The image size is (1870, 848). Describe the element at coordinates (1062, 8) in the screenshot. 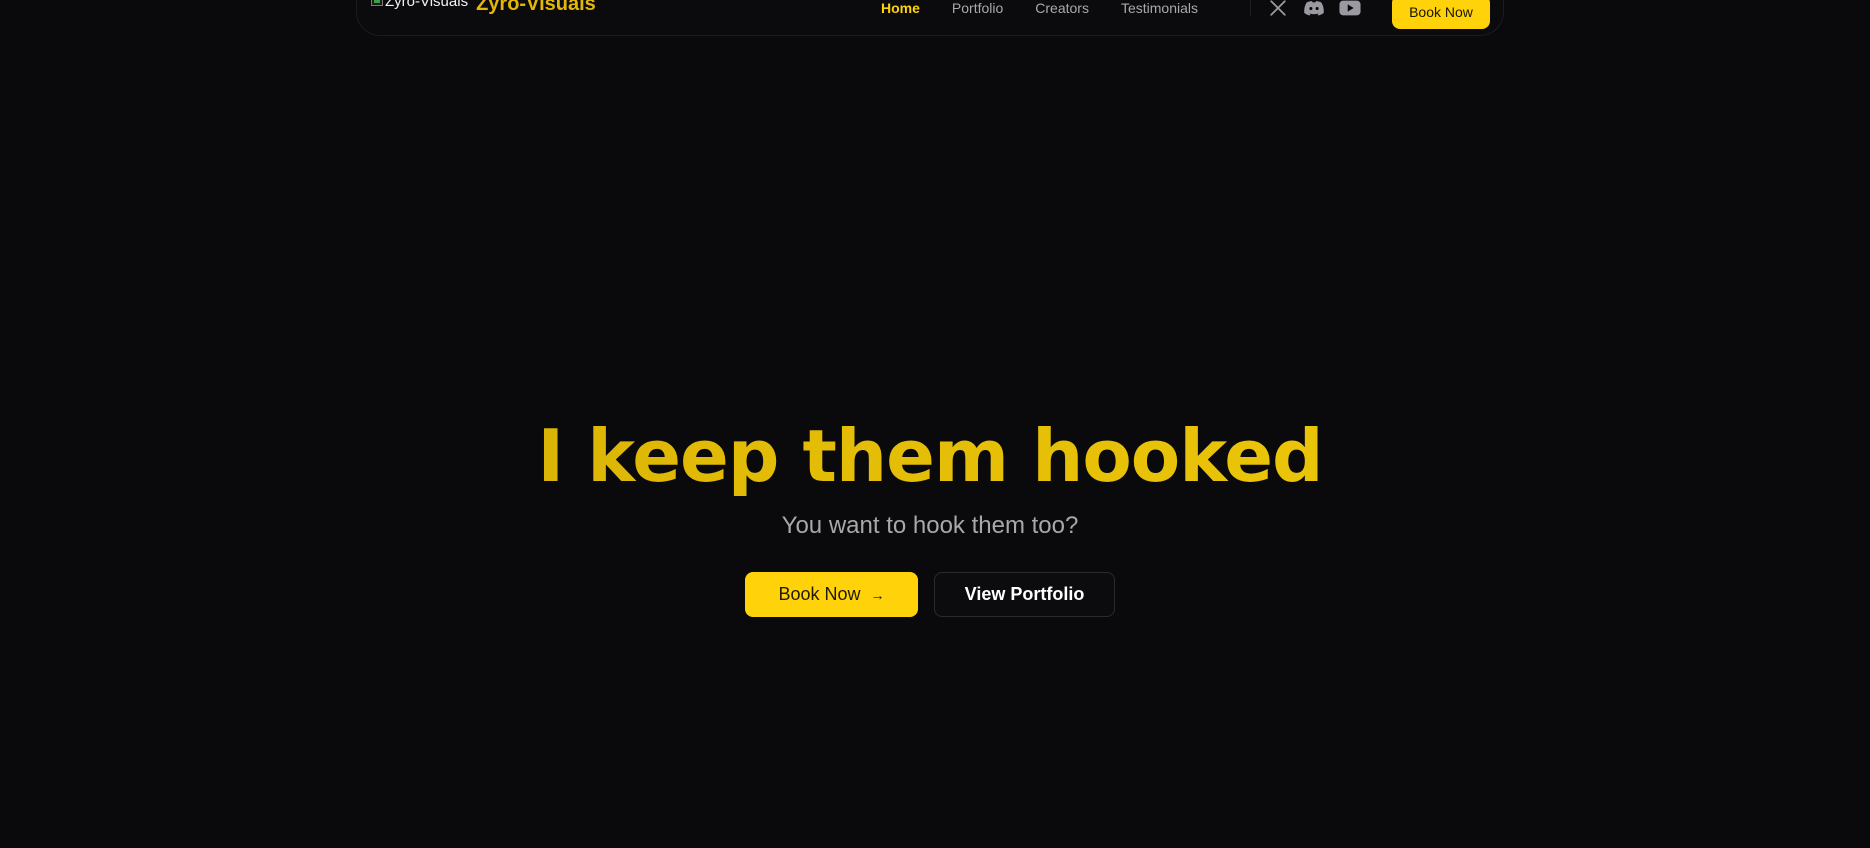

I see `nav-link-creators: Creators` at that location.